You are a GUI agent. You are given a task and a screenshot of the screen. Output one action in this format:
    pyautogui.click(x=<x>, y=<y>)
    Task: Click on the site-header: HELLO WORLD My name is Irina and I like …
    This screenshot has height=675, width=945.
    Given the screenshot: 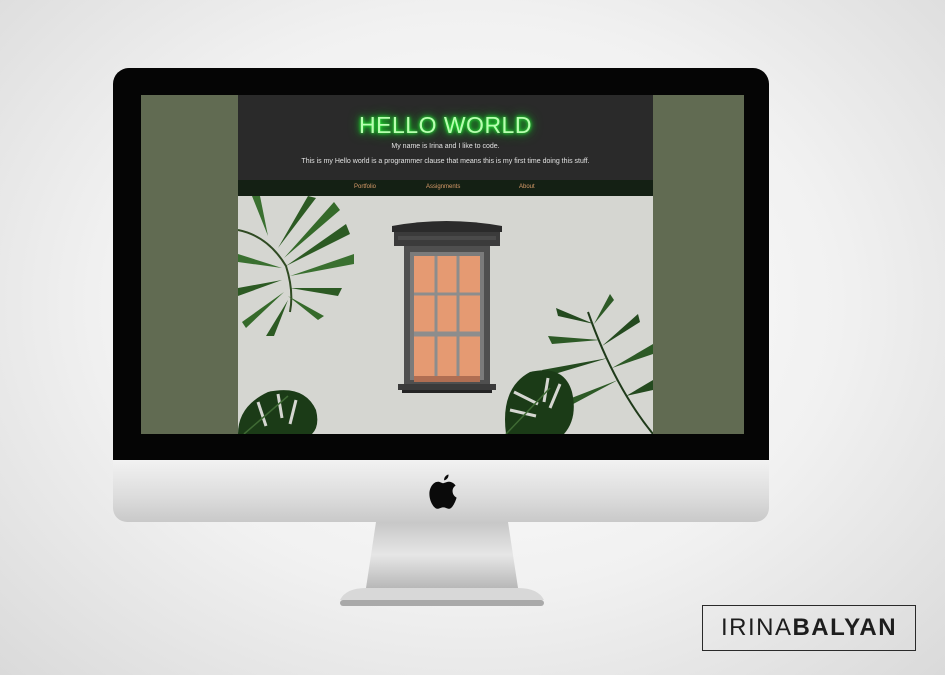 What is the action you would take?
    pyautogui.click(x=445, y=137)
    